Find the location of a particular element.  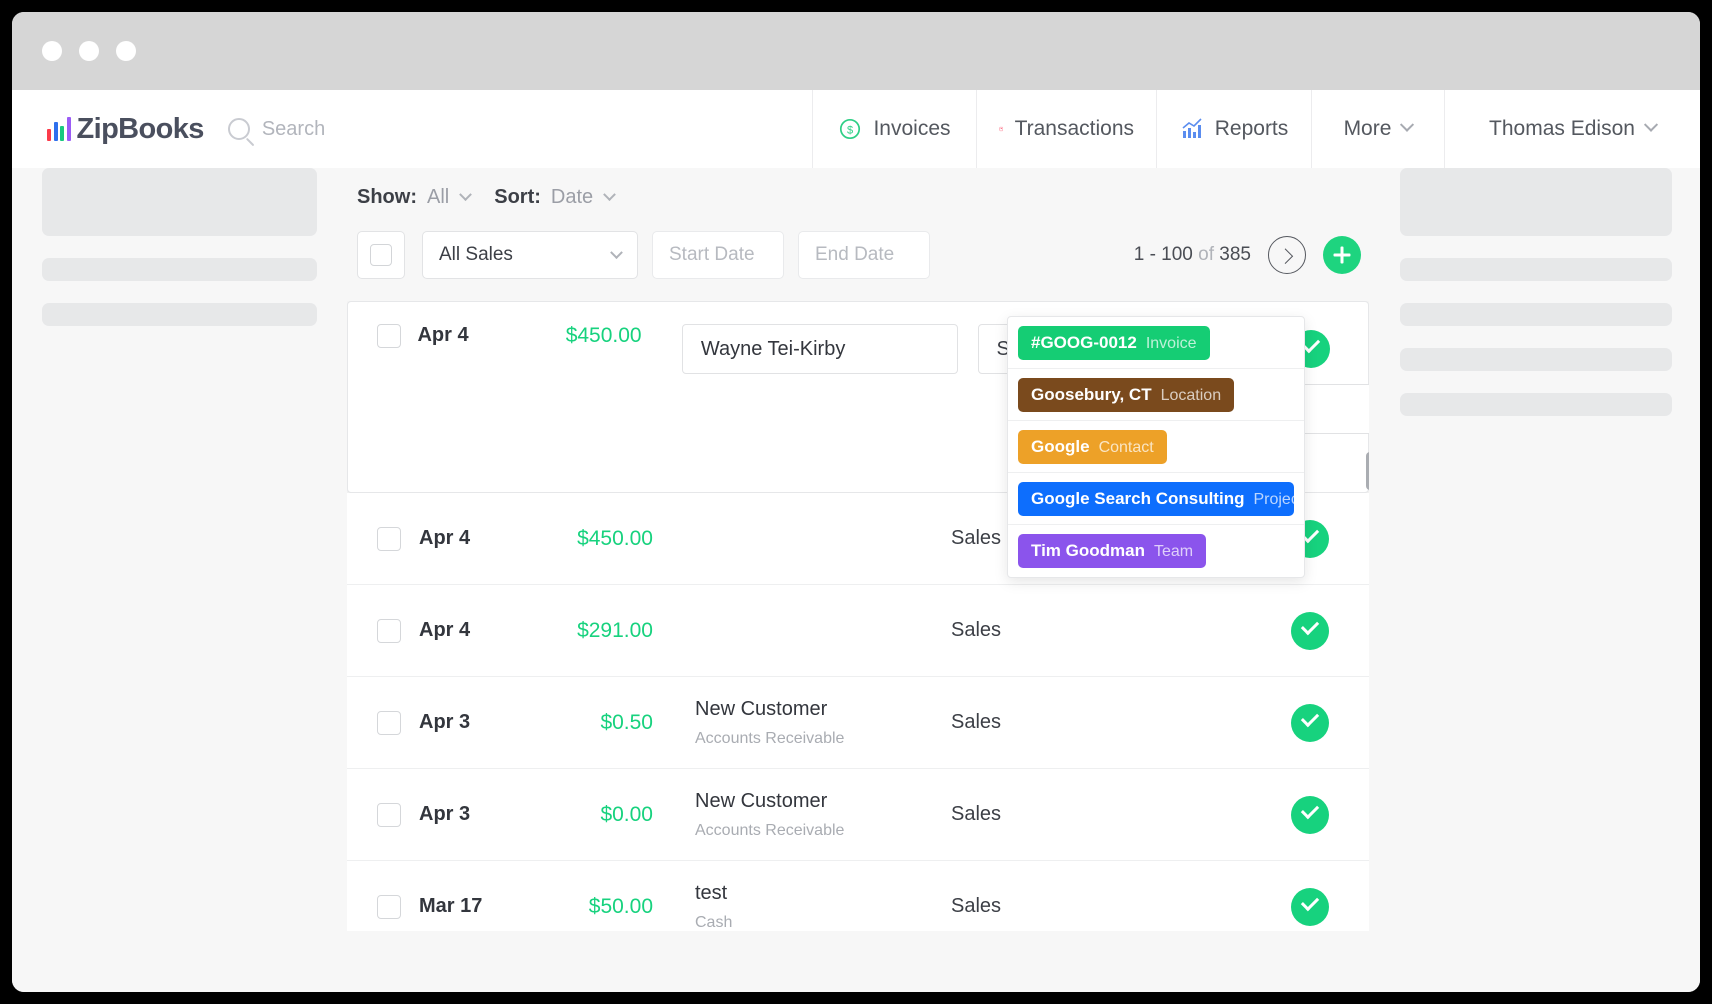

nav-label-more: More is located at coordinates (1367, 128).